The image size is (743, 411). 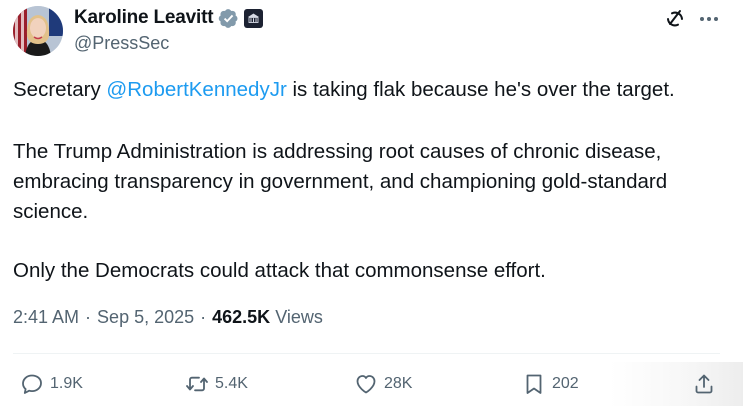 I want to click on tweet-time: 2:41 AM, so click(x=46, y=317).